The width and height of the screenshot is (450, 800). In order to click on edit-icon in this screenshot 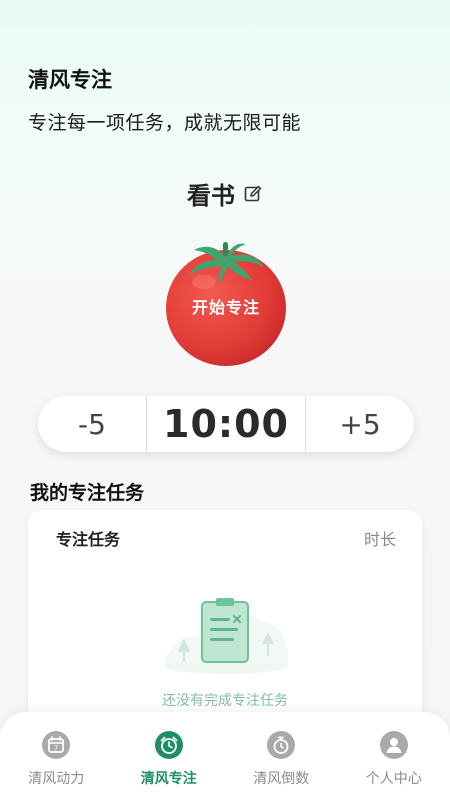, I will do `click(253, 194)`.